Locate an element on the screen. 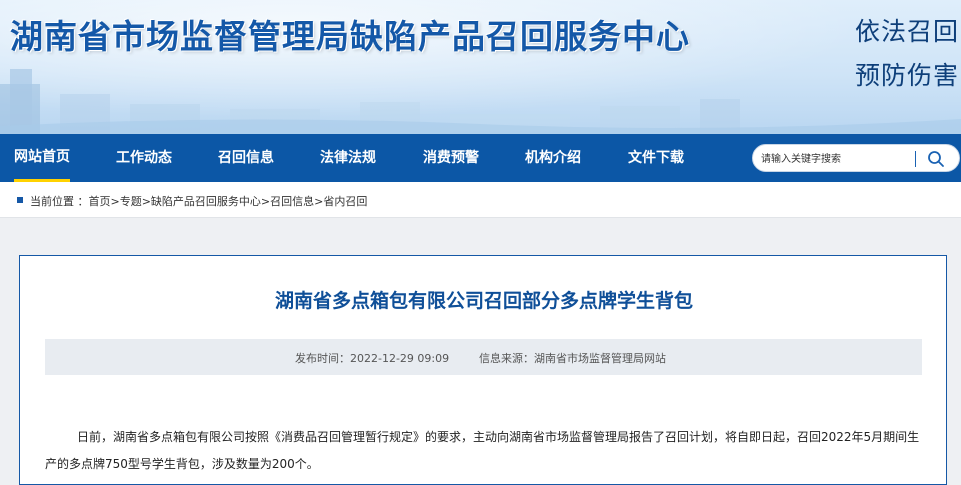 This screenshot has height=485, width=961. publish-time: 发布时间：2022-12-29 09:09 is located at coordinates (372, 358).